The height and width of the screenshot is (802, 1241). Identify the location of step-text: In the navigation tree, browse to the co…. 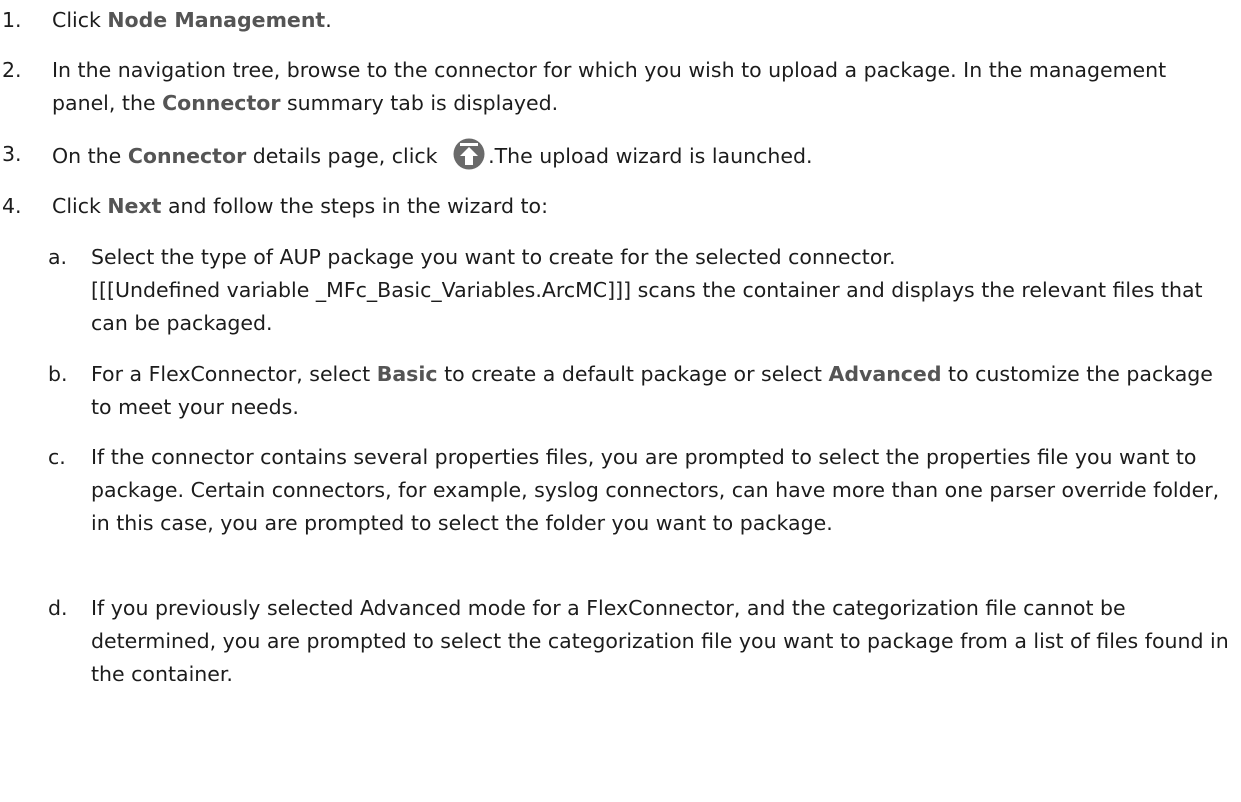
(609, 86).